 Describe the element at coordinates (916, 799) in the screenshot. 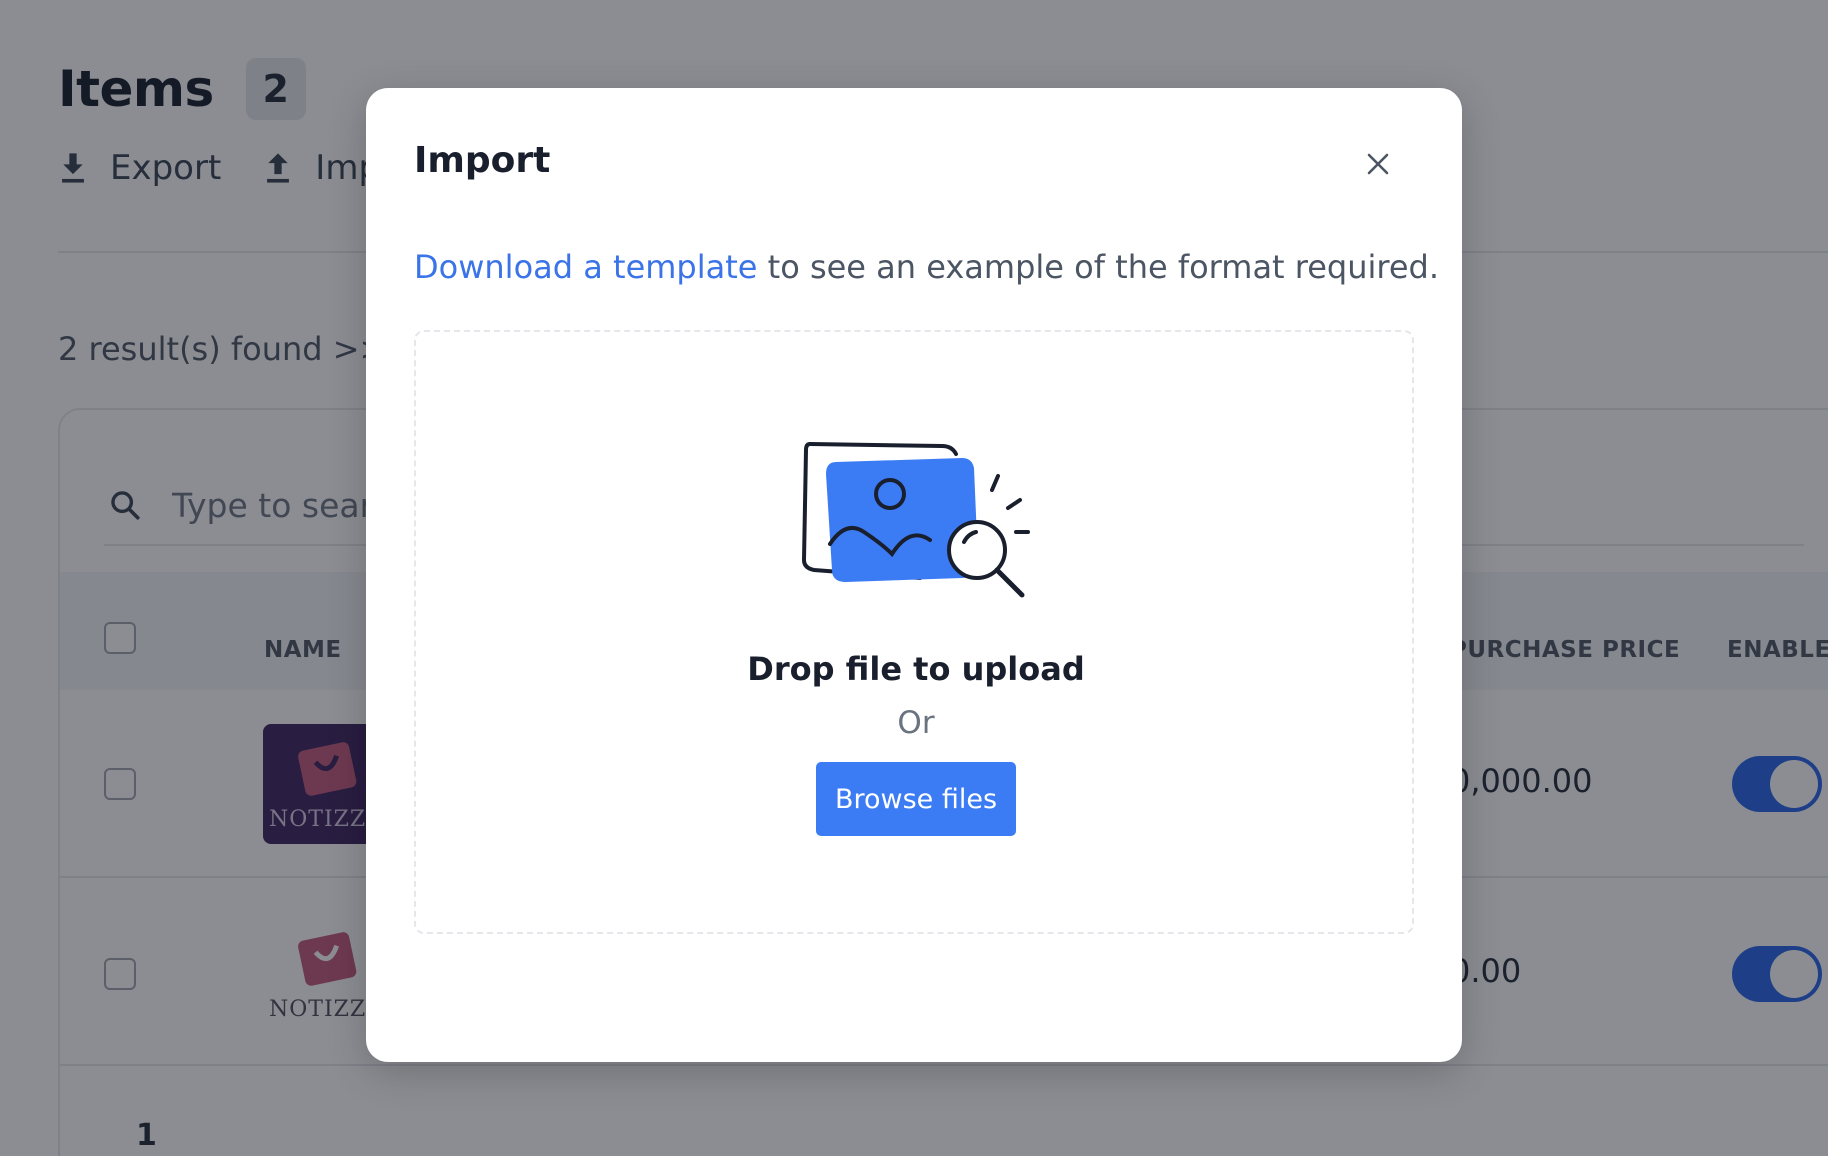

I see `browse-files-button: Browse files` at that location.